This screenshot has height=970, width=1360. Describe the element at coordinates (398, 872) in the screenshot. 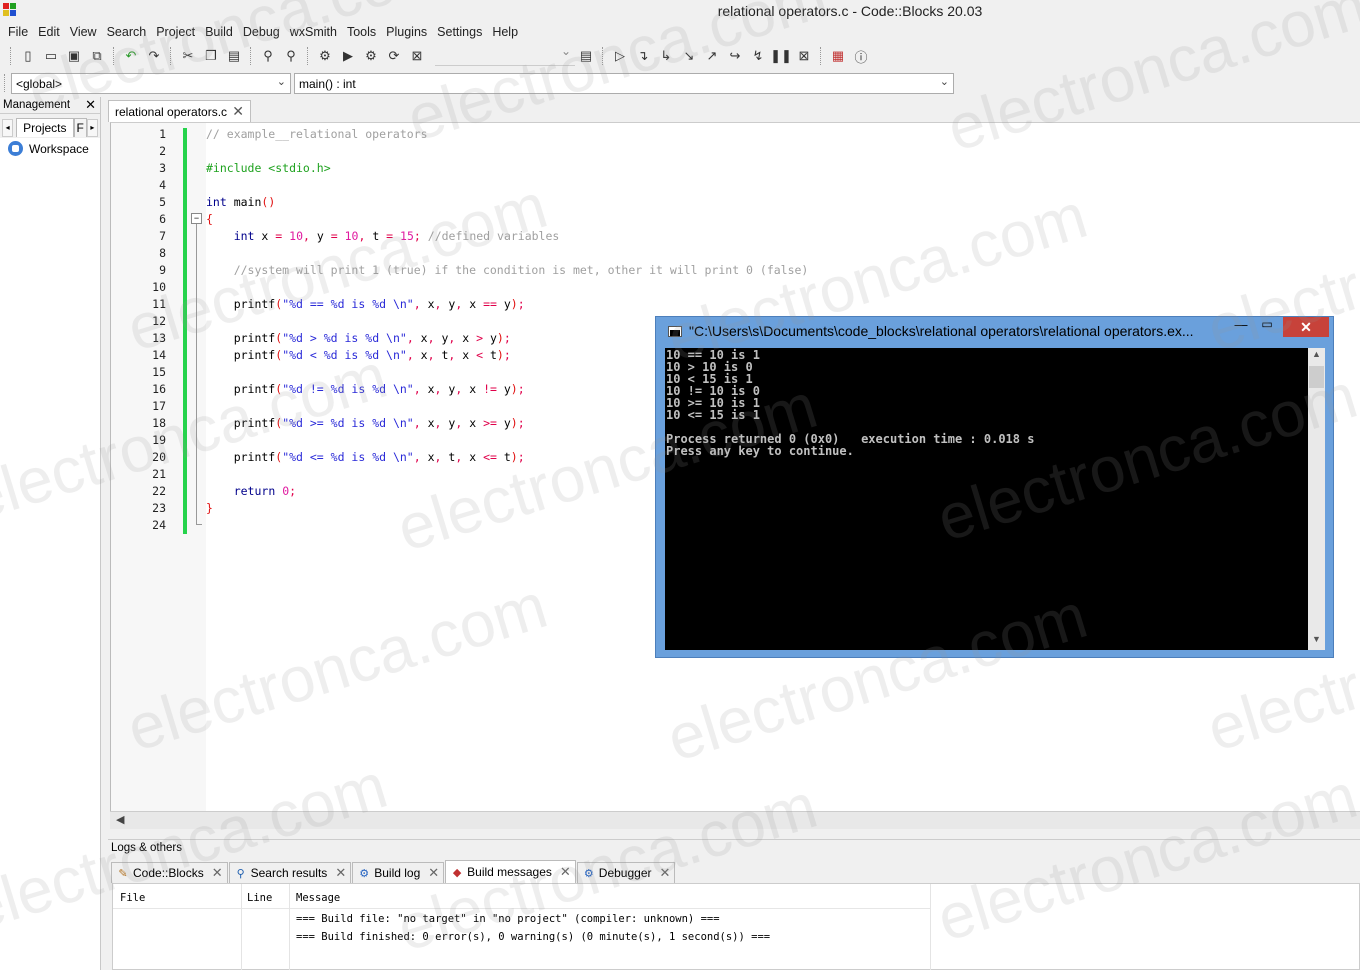

I see `tab-build-log: ⚙ Build log ✕` at that location.